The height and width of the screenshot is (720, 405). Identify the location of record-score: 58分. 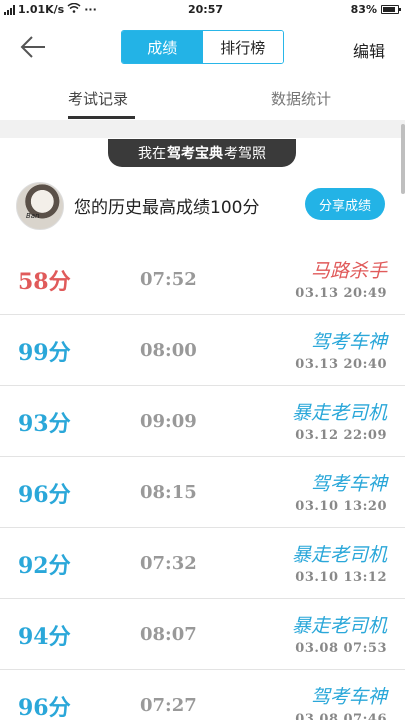
(44, 282).